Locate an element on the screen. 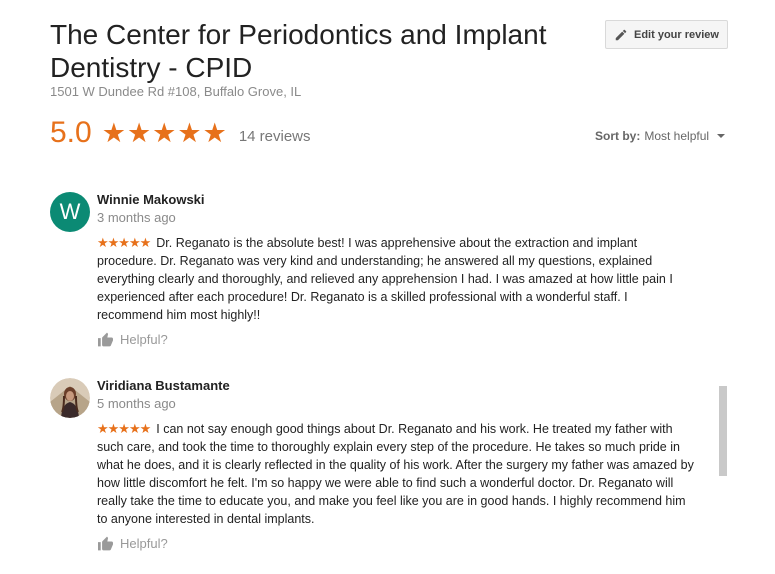 Image resolution: width=775 pixels, height=574 pixels. rating-stars: ★ ★ ★ ★ ★ is located at coordinates (164, 132).